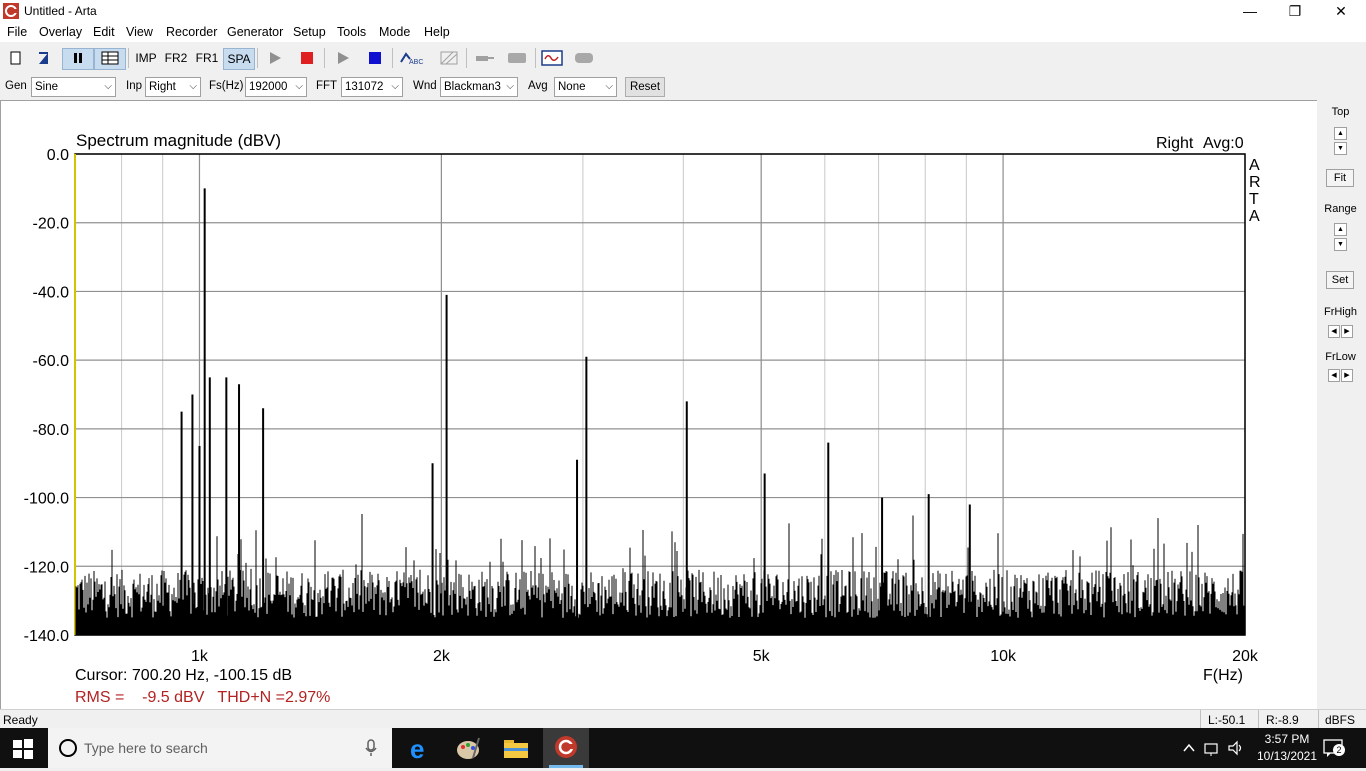  Describe the element at coordinates (585, 87) in the screenshot. I see `avg-select: None ⌵` at that location.